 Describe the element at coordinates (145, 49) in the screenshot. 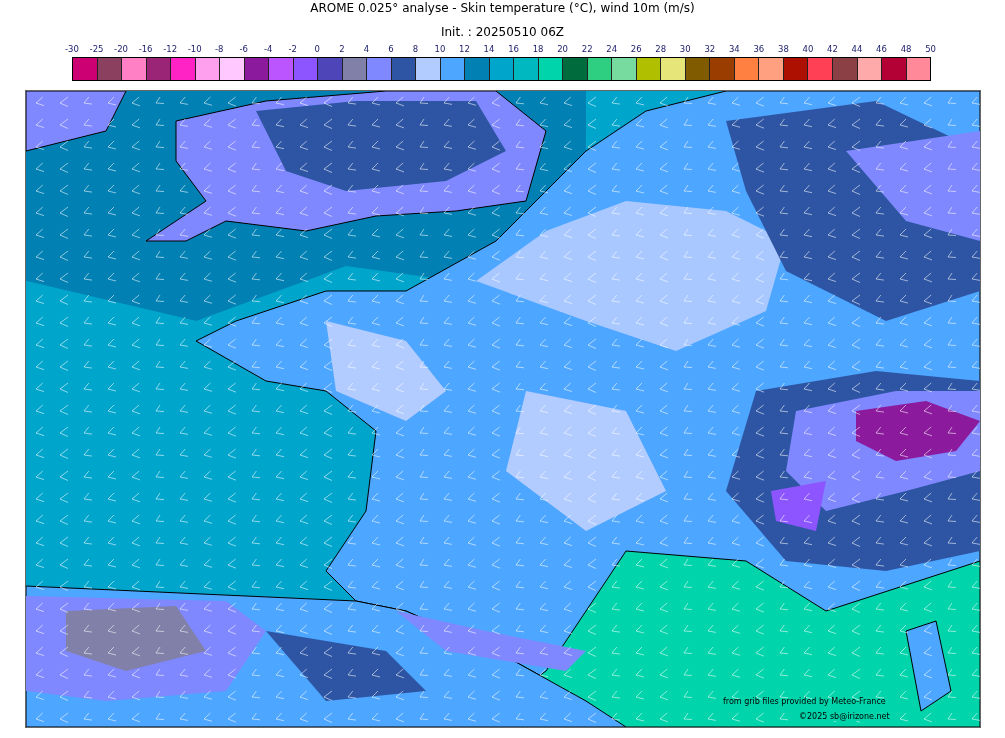

I see `scale-tick-label: -16` at that location.